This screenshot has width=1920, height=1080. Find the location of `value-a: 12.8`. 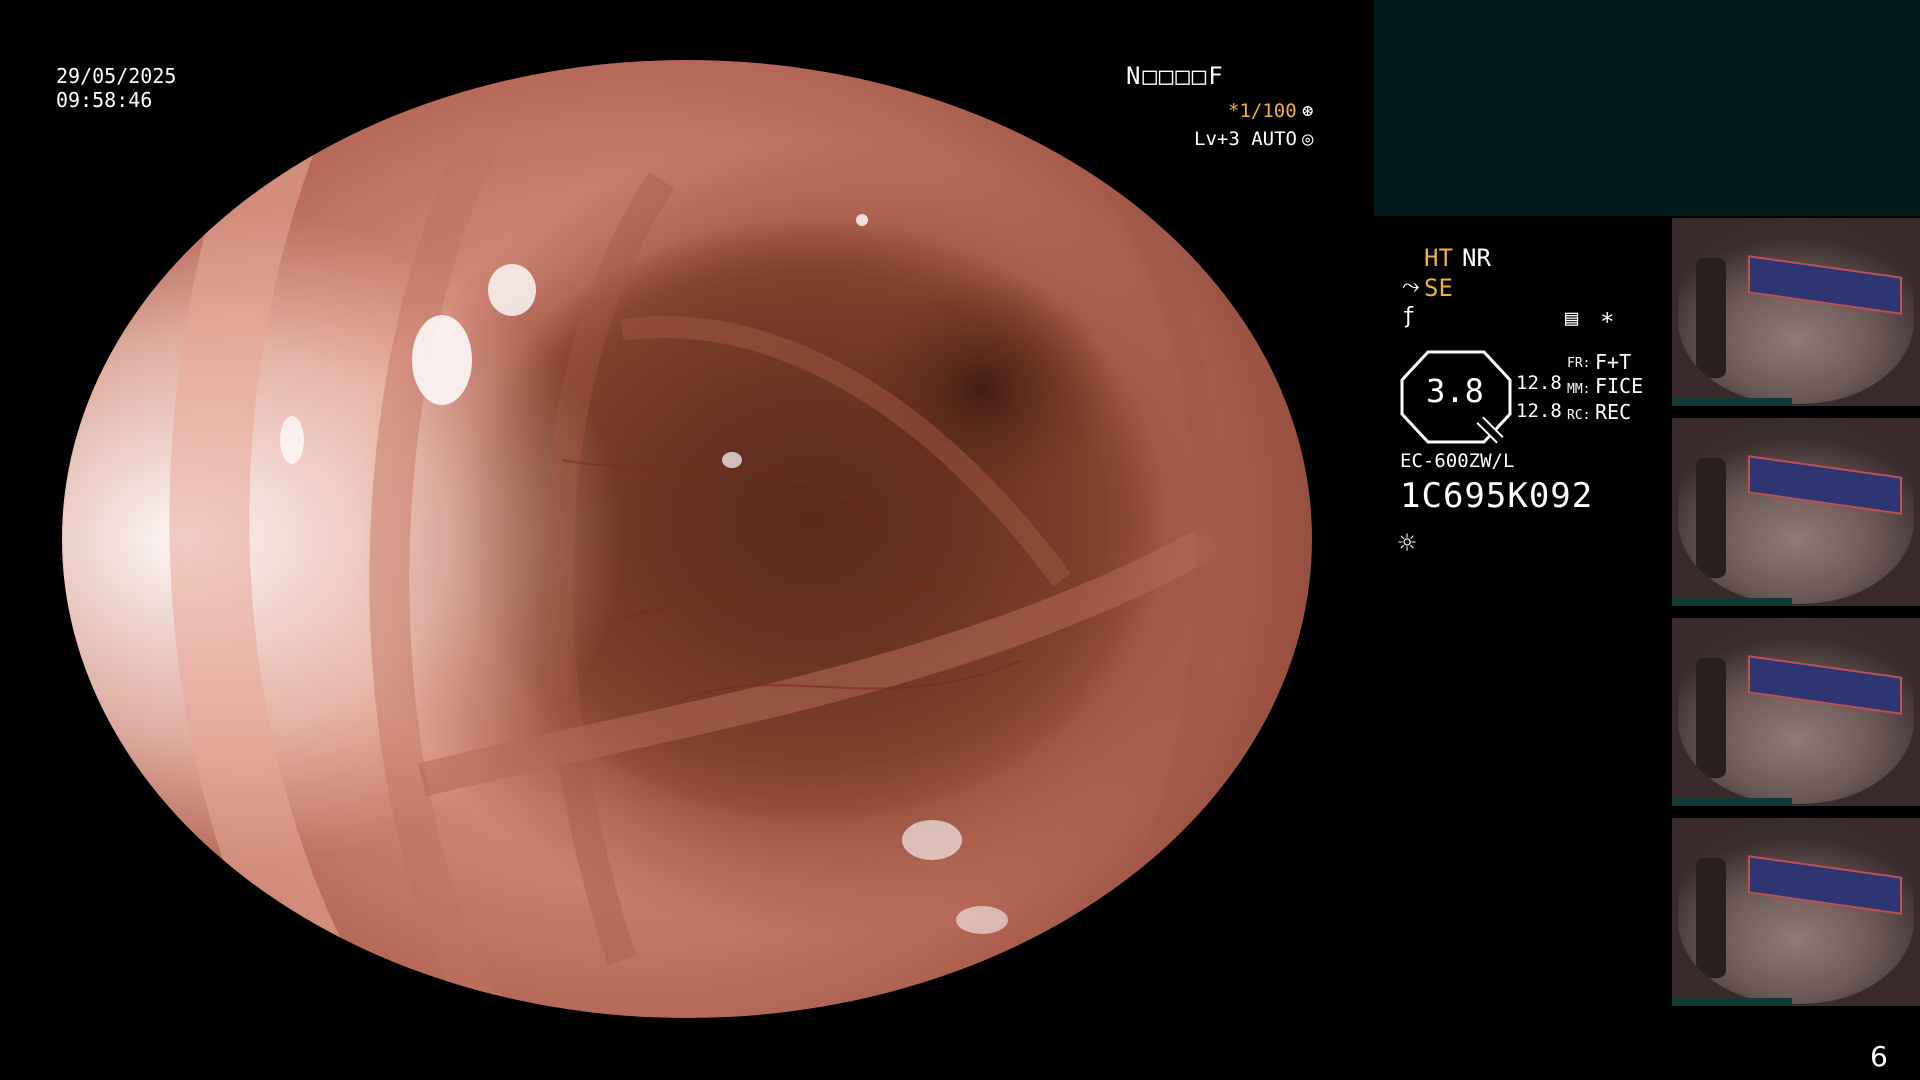

value-a: 12.8 is located at coordinates (1539, 383).